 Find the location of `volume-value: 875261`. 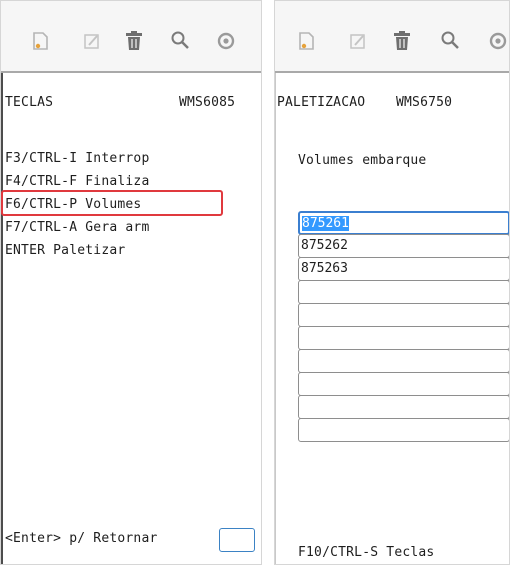

volume-value: 875261 is located at coordinates (325, 223).